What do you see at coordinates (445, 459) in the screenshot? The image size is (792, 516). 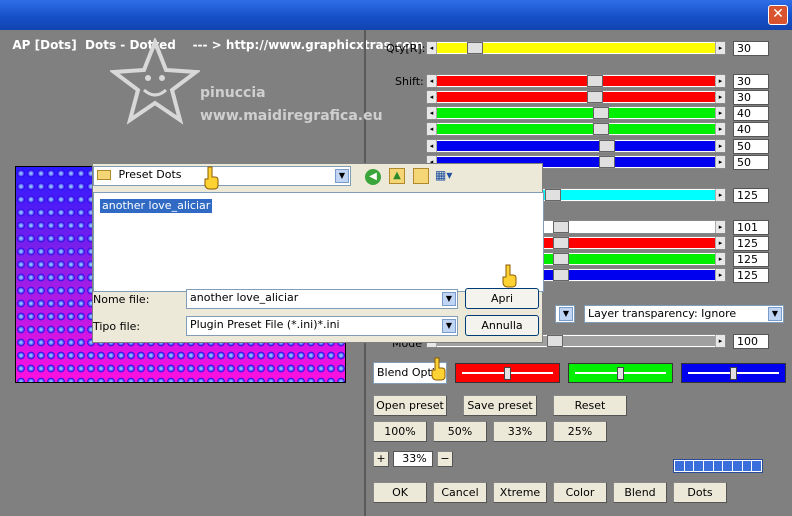 I see `zoom-out-button: −` at bounding box center [445, 459].